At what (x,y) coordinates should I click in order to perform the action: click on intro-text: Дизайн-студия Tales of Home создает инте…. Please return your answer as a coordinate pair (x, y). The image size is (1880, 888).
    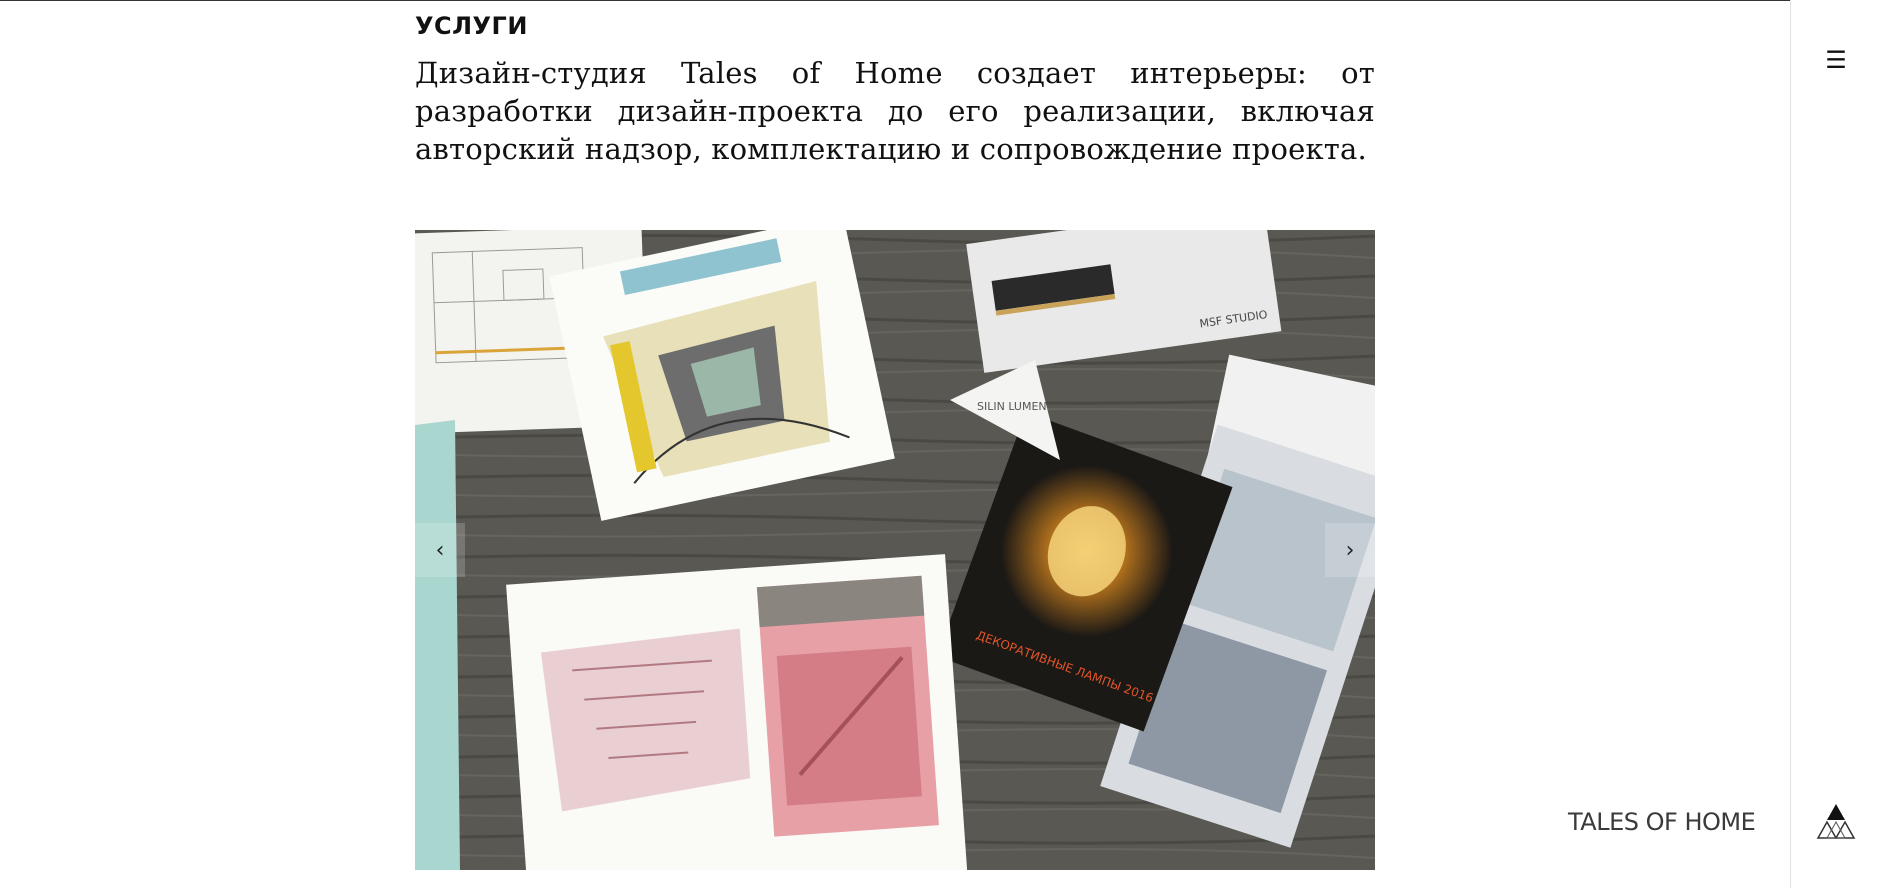
    Looking at the image, I should click on (895, 111).